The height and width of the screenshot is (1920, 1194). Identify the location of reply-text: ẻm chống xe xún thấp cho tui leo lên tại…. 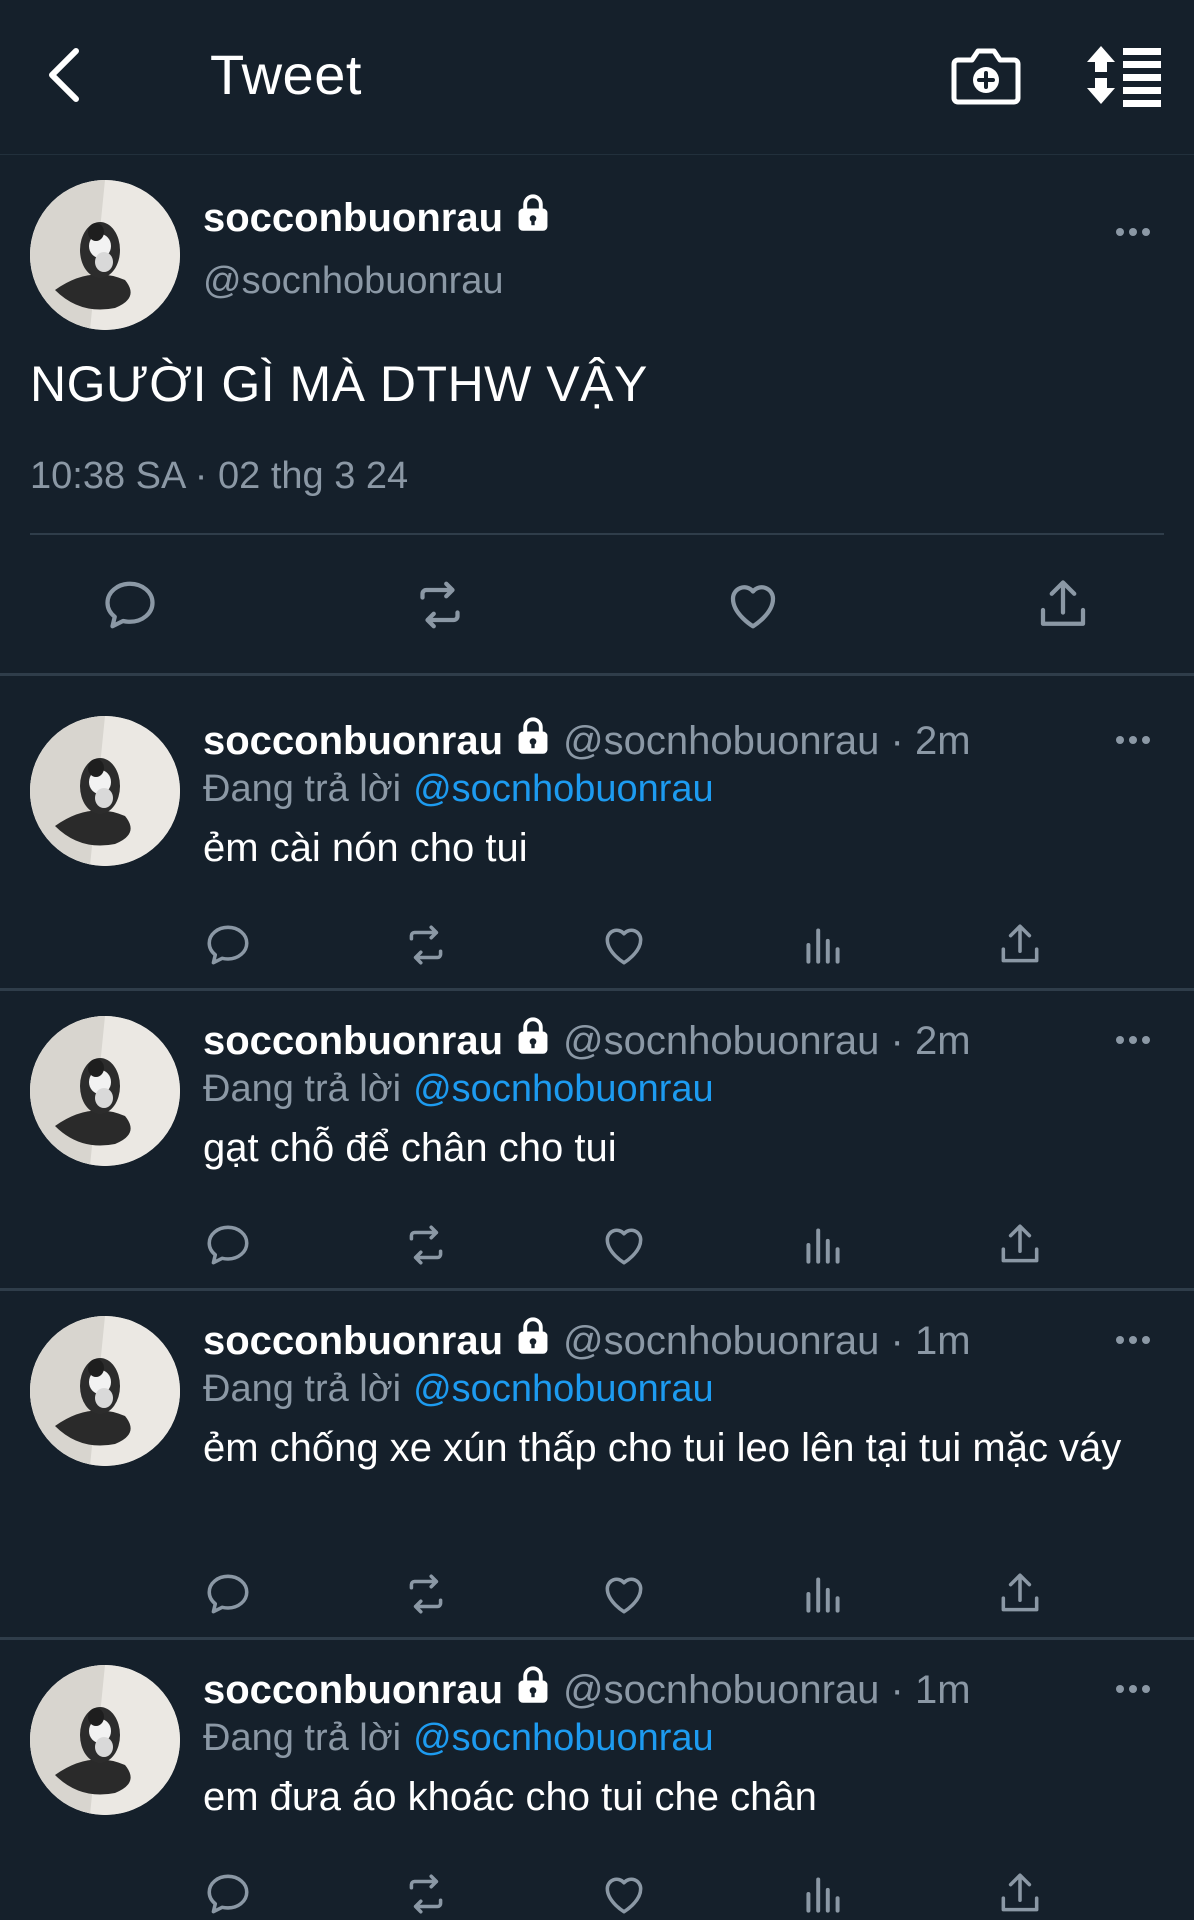
(662, 1448).